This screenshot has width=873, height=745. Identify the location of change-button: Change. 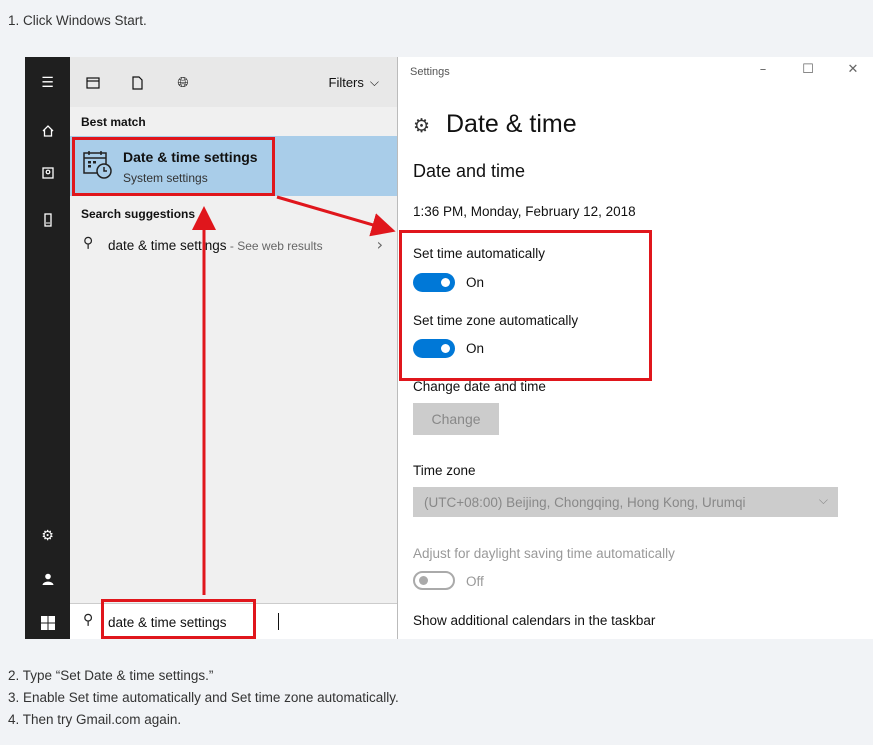
(456, 419).